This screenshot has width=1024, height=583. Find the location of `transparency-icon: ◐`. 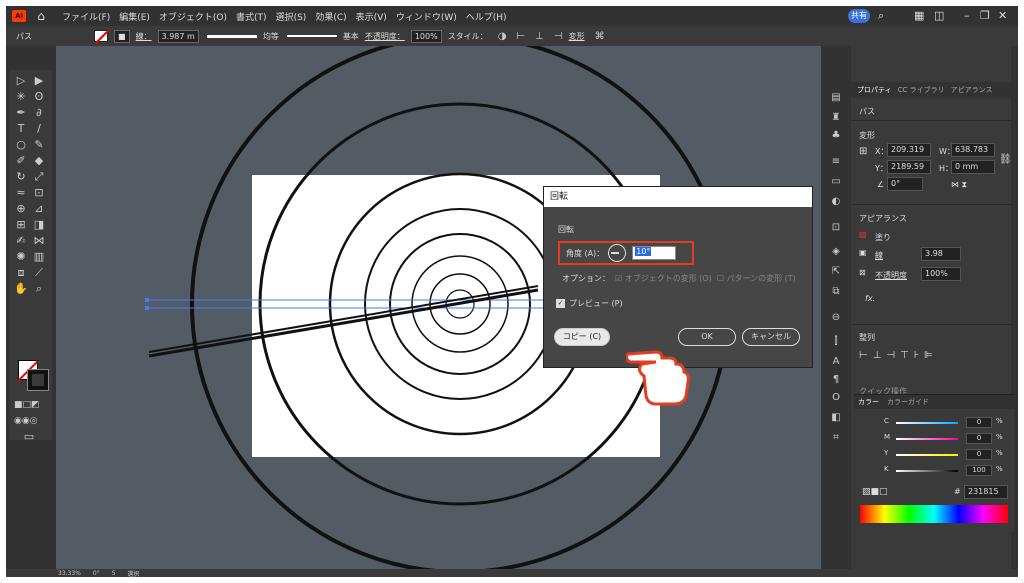

transparency-icon: ◐ is located at coordinates (836, 202).